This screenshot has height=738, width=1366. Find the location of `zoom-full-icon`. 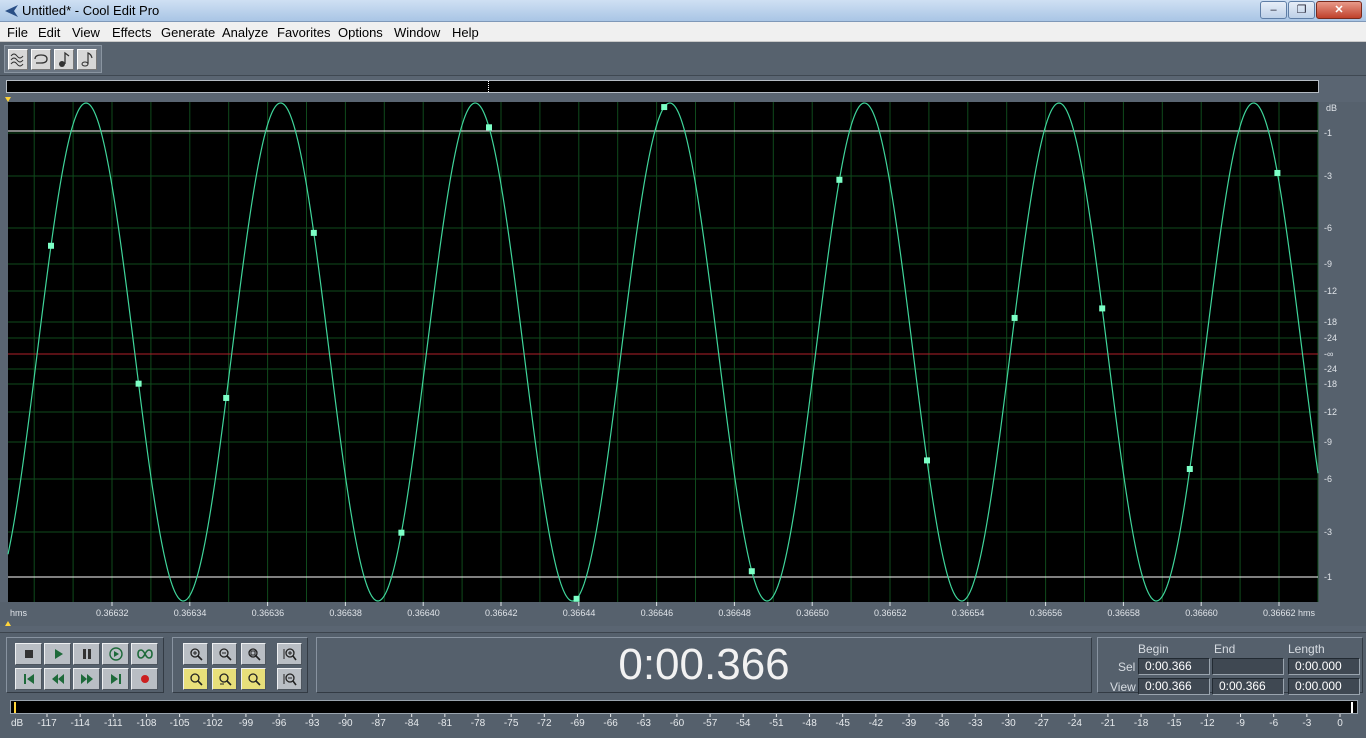

zoom-full-icon is located at coordinates (254, 654).